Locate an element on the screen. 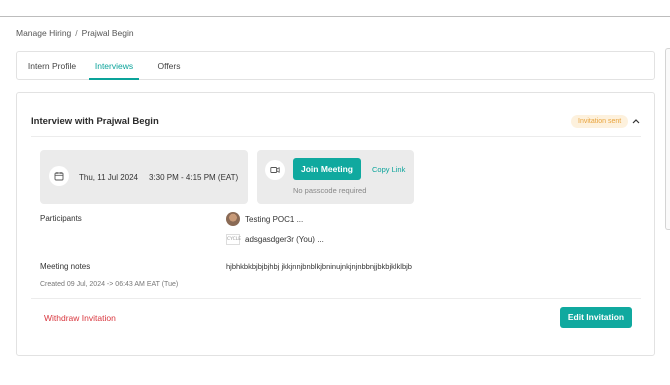 This screenshot has height=385, width=670. calendar-icon is located at coordinates (59, 176).